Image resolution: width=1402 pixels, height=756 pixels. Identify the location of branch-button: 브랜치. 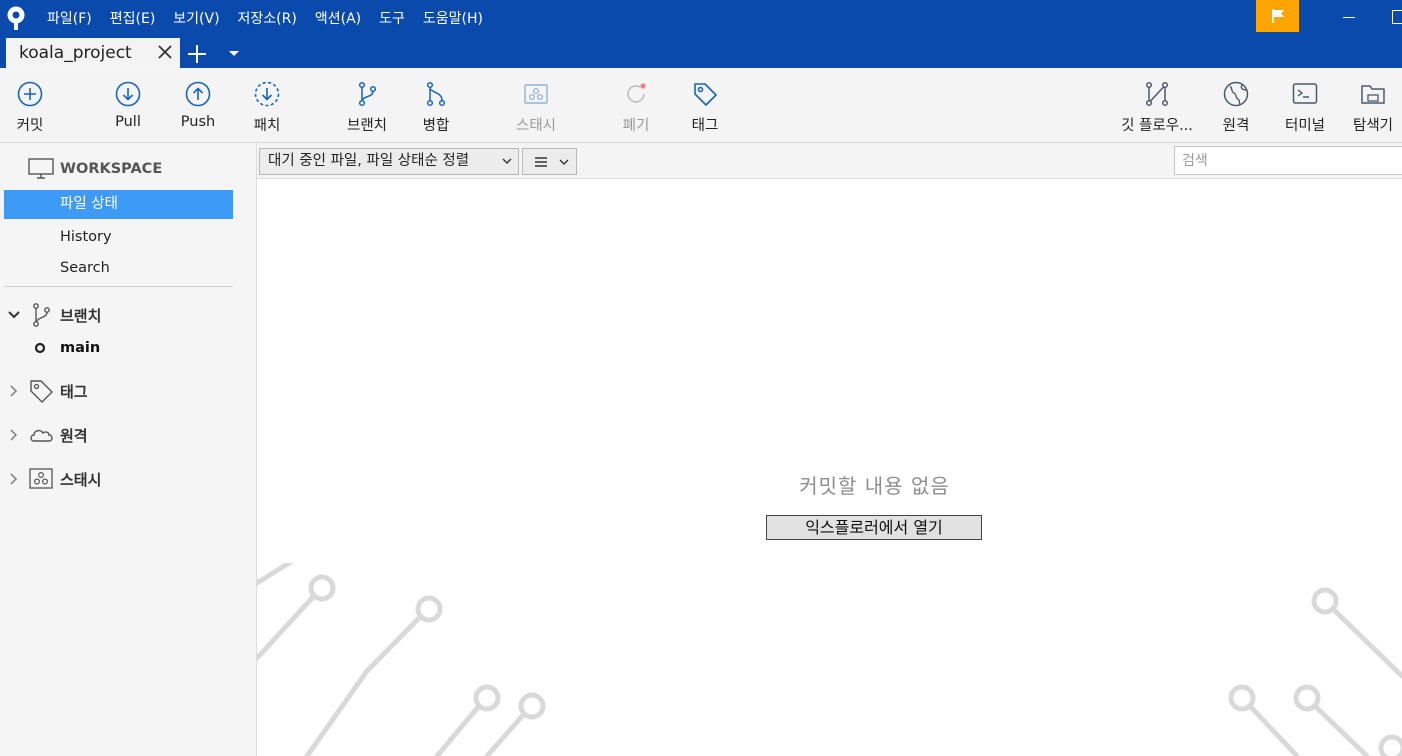
(367, 105).